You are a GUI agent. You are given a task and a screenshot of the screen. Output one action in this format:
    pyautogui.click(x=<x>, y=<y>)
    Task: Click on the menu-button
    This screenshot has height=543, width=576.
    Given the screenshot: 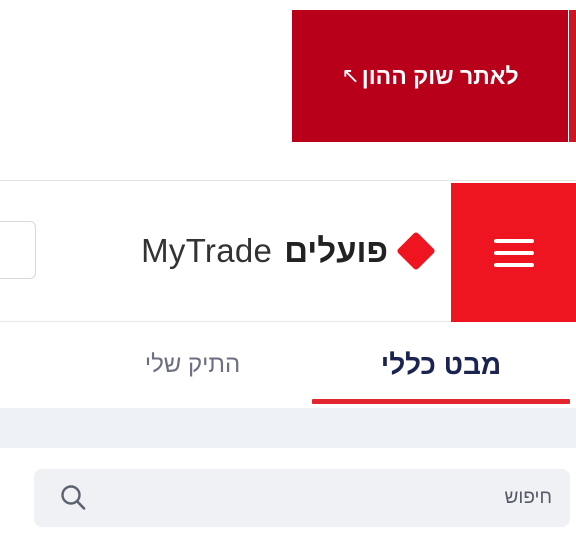 What is the action you would take?
    pyautogui.click(x=513, y=252)
    